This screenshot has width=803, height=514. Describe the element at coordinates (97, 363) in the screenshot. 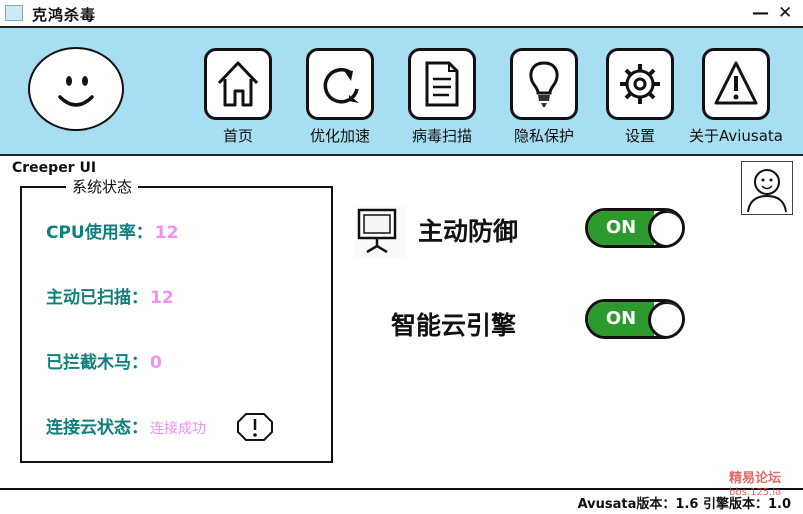

I see `blocked-trojans-label: 已拦截木马：` at that location.